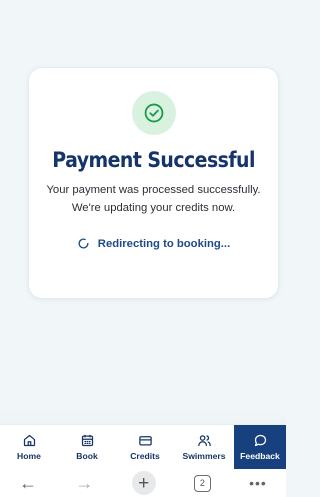 This screenshot has width=320, height=497. What do you see at coordinates (143, 417) in the screenshot?
I see `nav-shadow` at bounding box center [143, 417].